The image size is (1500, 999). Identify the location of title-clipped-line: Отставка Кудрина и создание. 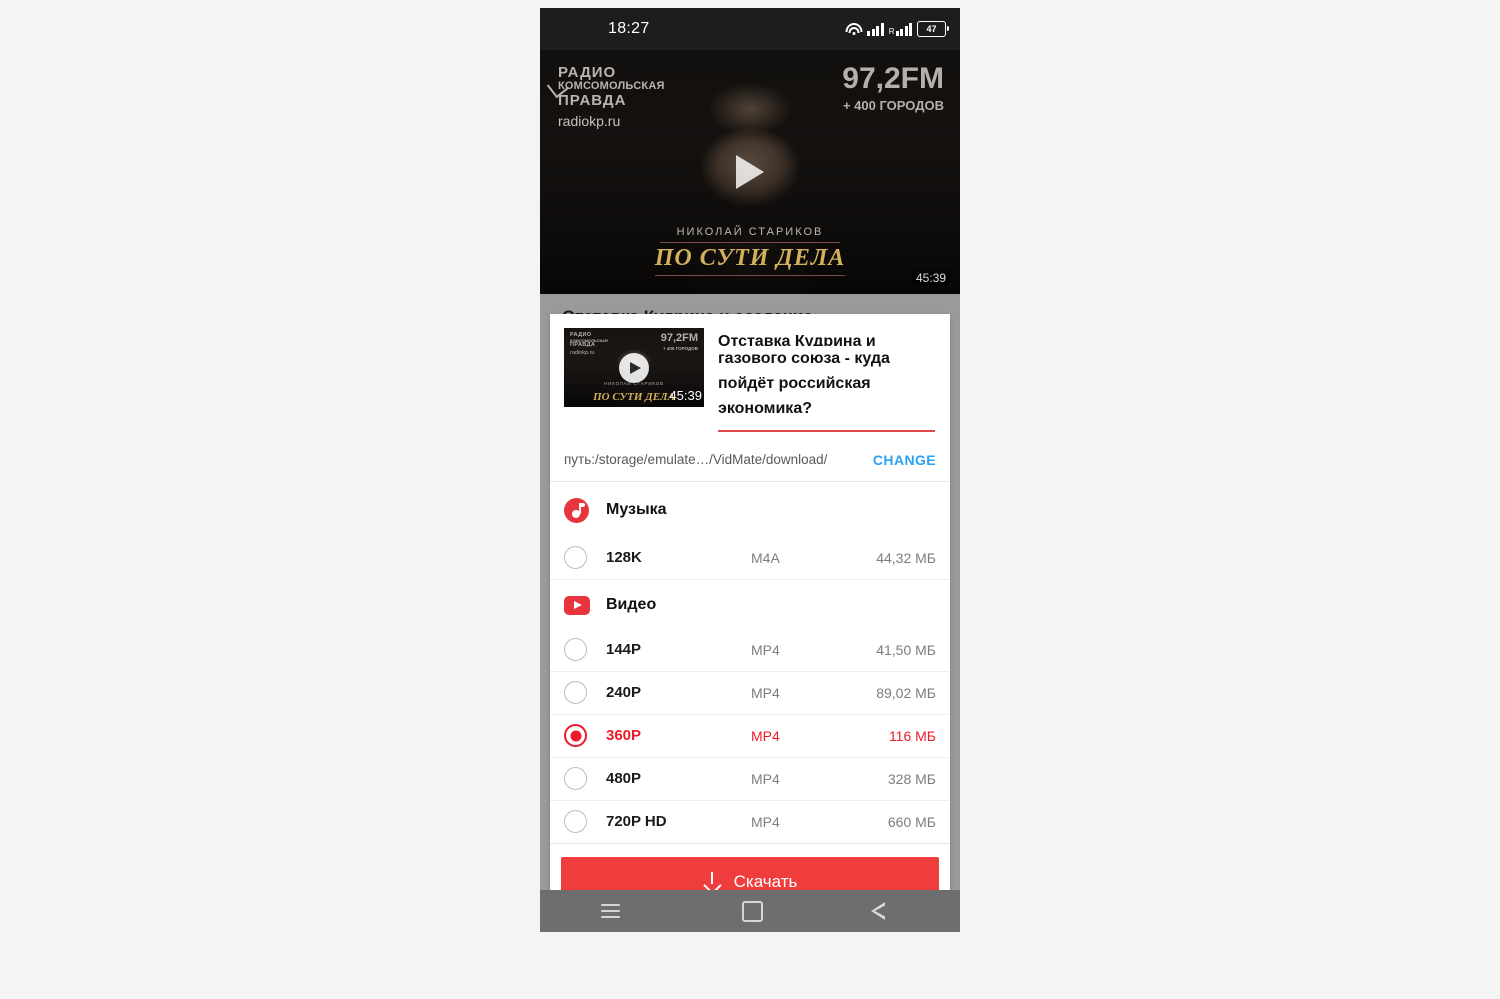
(797, 339).